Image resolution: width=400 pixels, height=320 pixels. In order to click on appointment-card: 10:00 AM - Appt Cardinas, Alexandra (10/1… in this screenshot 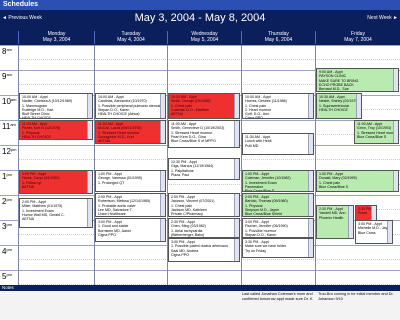, I will do `click(130, 106)`.